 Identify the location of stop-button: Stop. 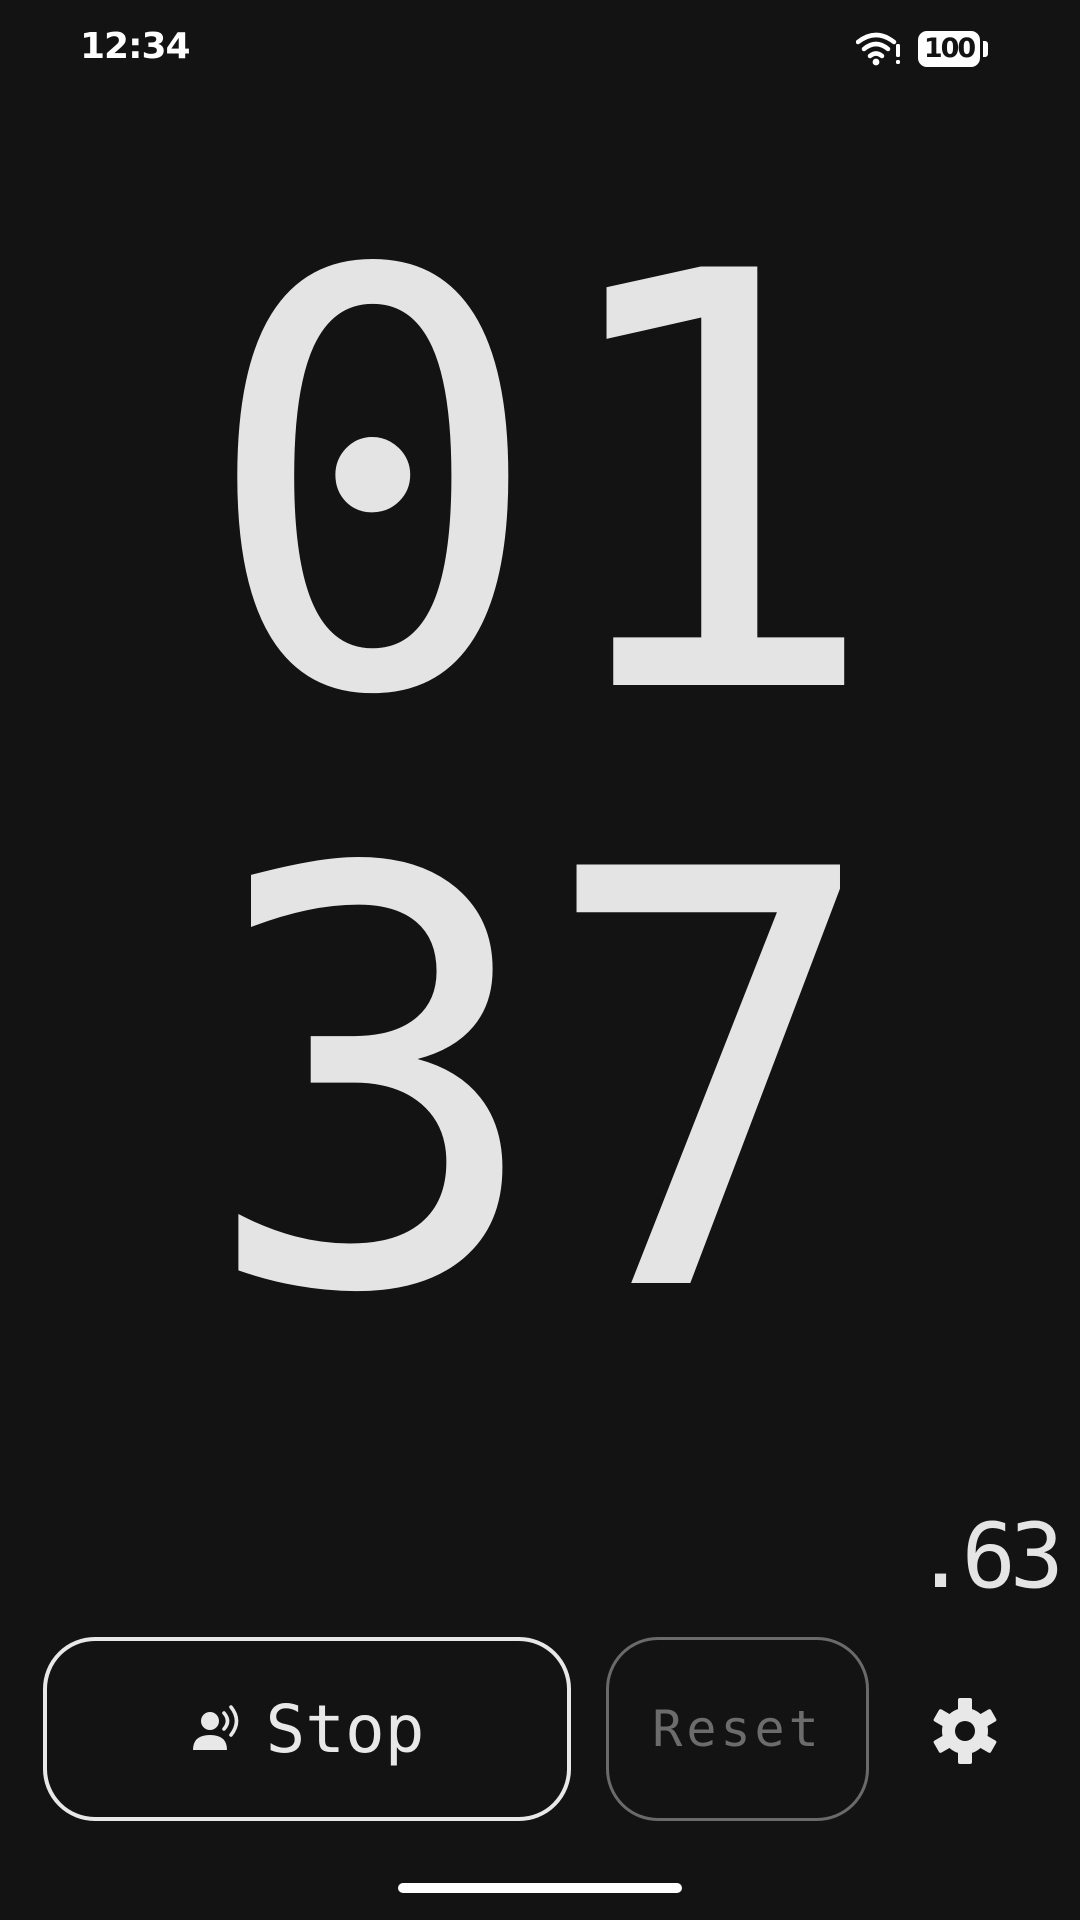
(307, 1729).